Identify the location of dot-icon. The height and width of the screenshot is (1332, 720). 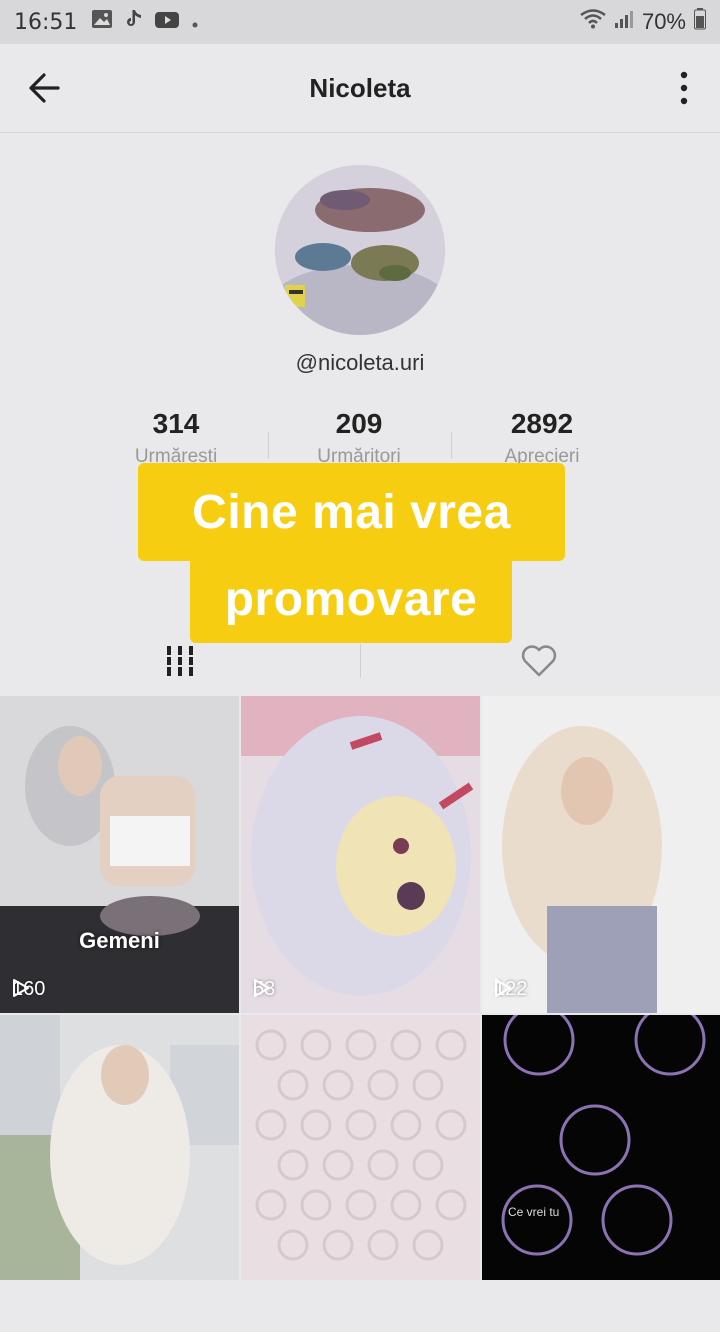
(195, 22).